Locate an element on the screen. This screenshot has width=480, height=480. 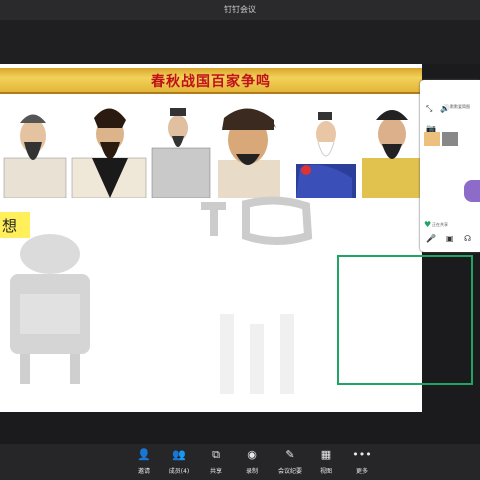
video-icon: ▣ is located at coordinates (450, 238).